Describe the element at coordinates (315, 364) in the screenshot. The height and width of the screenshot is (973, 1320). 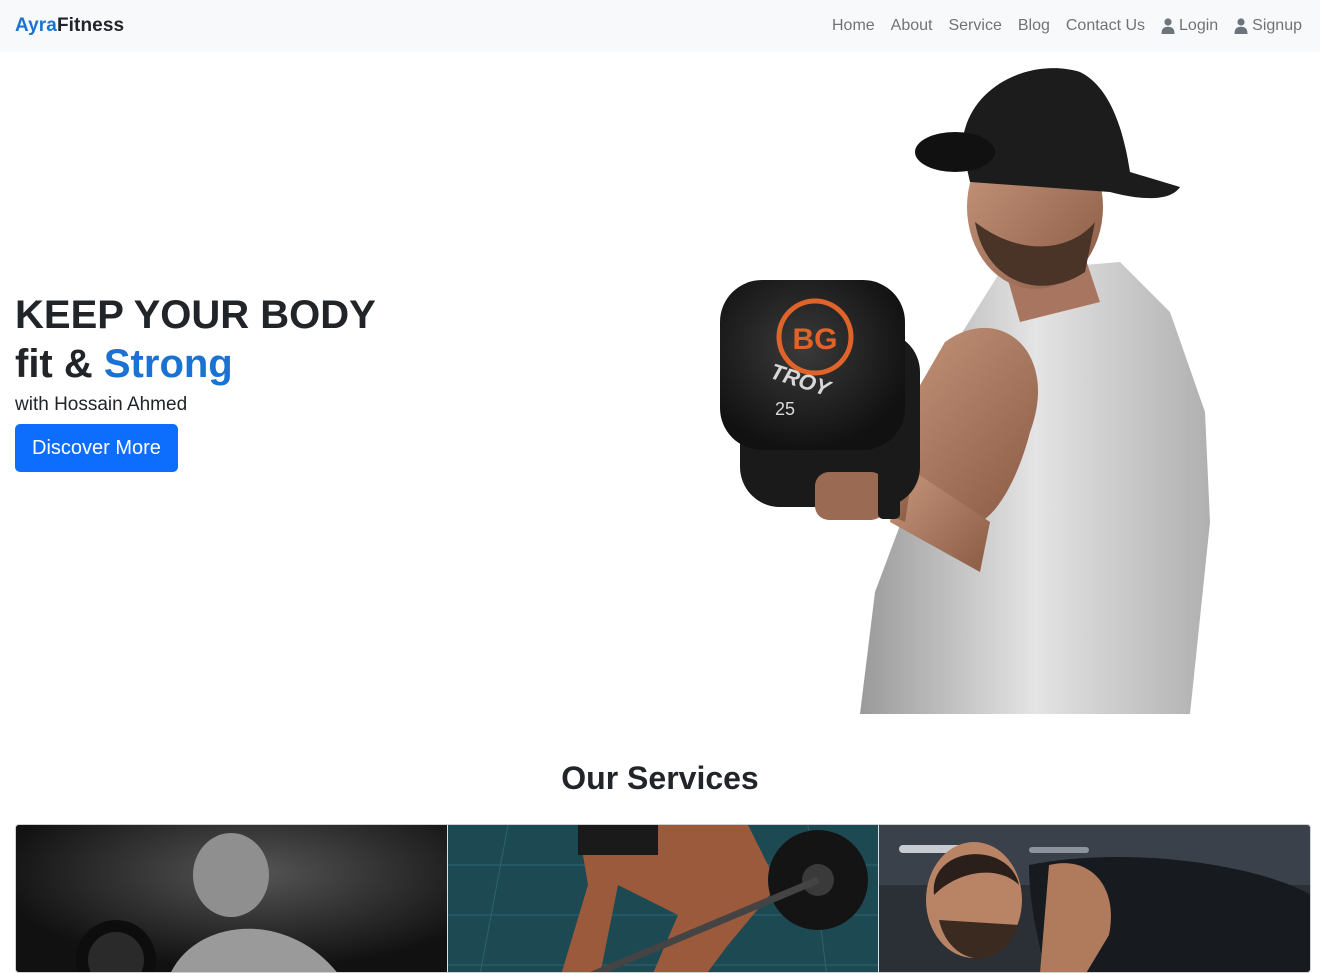
I see `hero-headline-2: fit & Strong` at that location.